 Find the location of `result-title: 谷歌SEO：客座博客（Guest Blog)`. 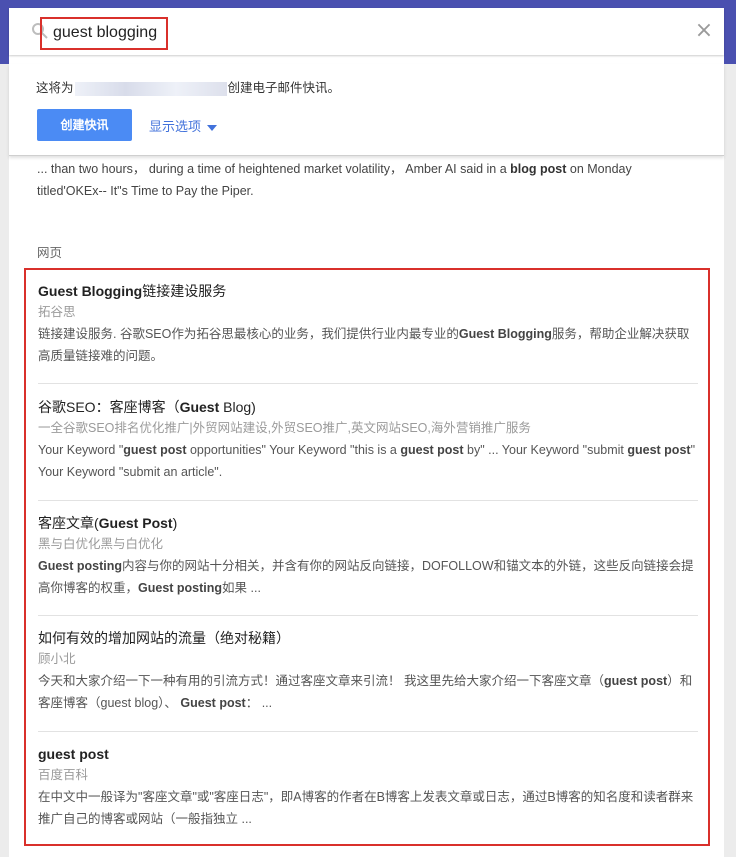

result-title: 谷歌SEO：客座博客（Guest Blog) is located at coordinates (368, 407).